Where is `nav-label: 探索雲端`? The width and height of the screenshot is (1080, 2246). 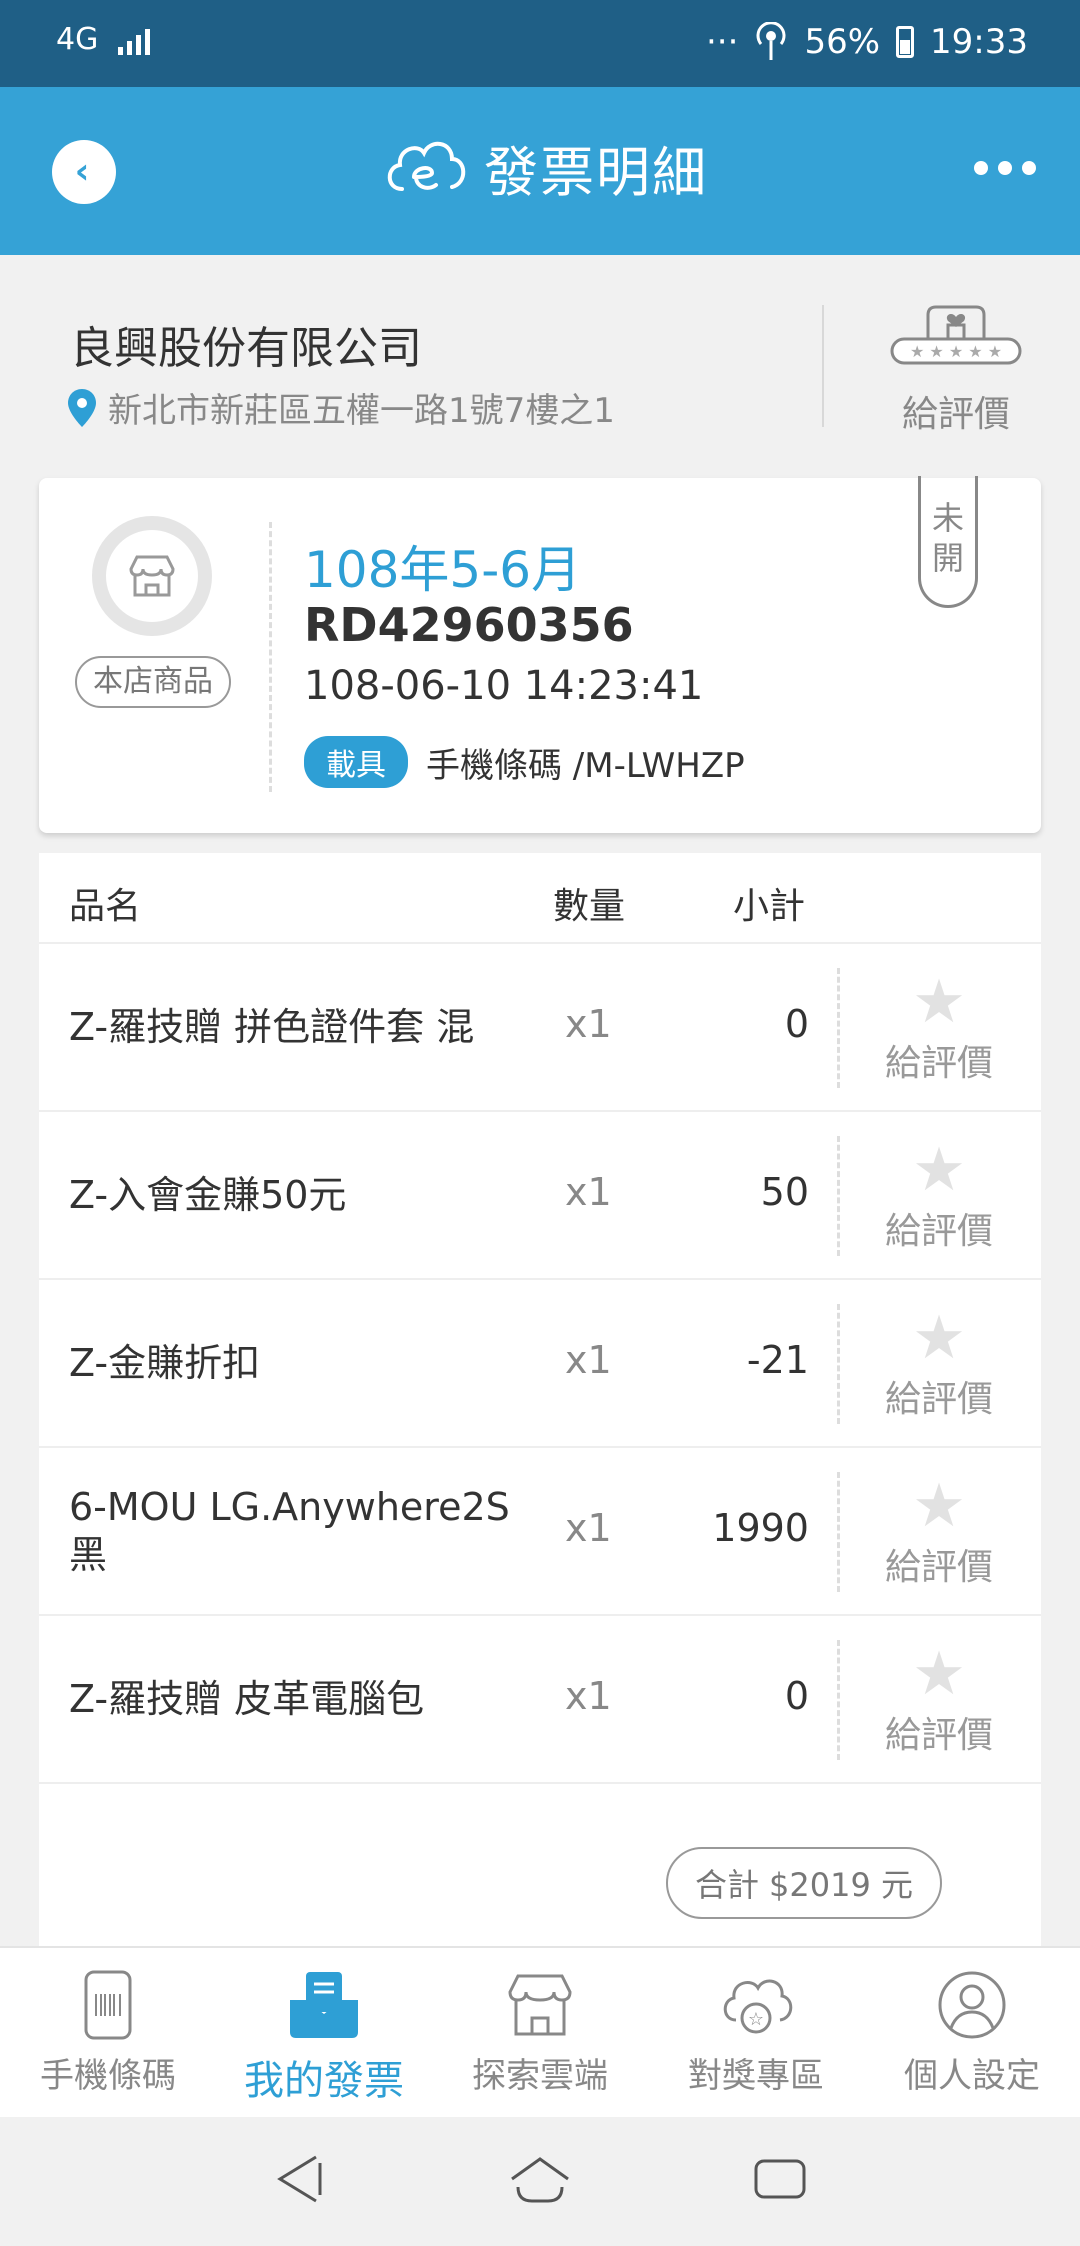 nav-label: 探索雲端 is located at coordinates (540, 2076).